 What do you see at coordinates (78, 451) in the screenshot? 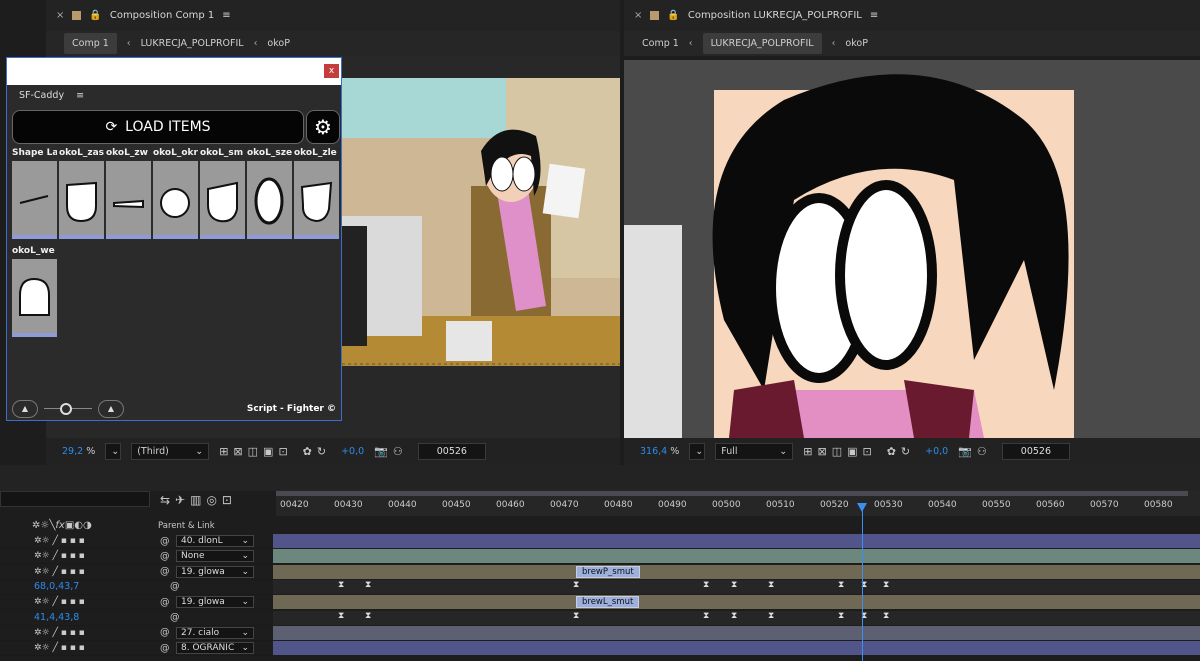
I see `zoom-value: 29,2 %` at bounding box center [78, 451].